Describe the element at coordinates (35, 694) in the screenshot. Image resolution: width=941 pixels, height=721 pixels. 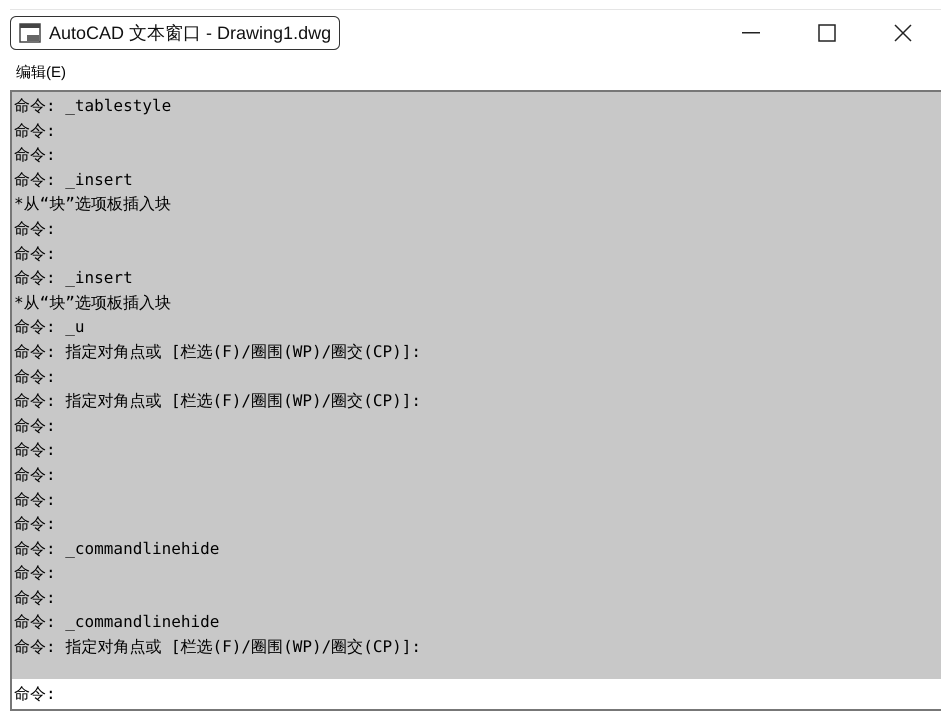
I see `command-prompt: 命令:` at that location.